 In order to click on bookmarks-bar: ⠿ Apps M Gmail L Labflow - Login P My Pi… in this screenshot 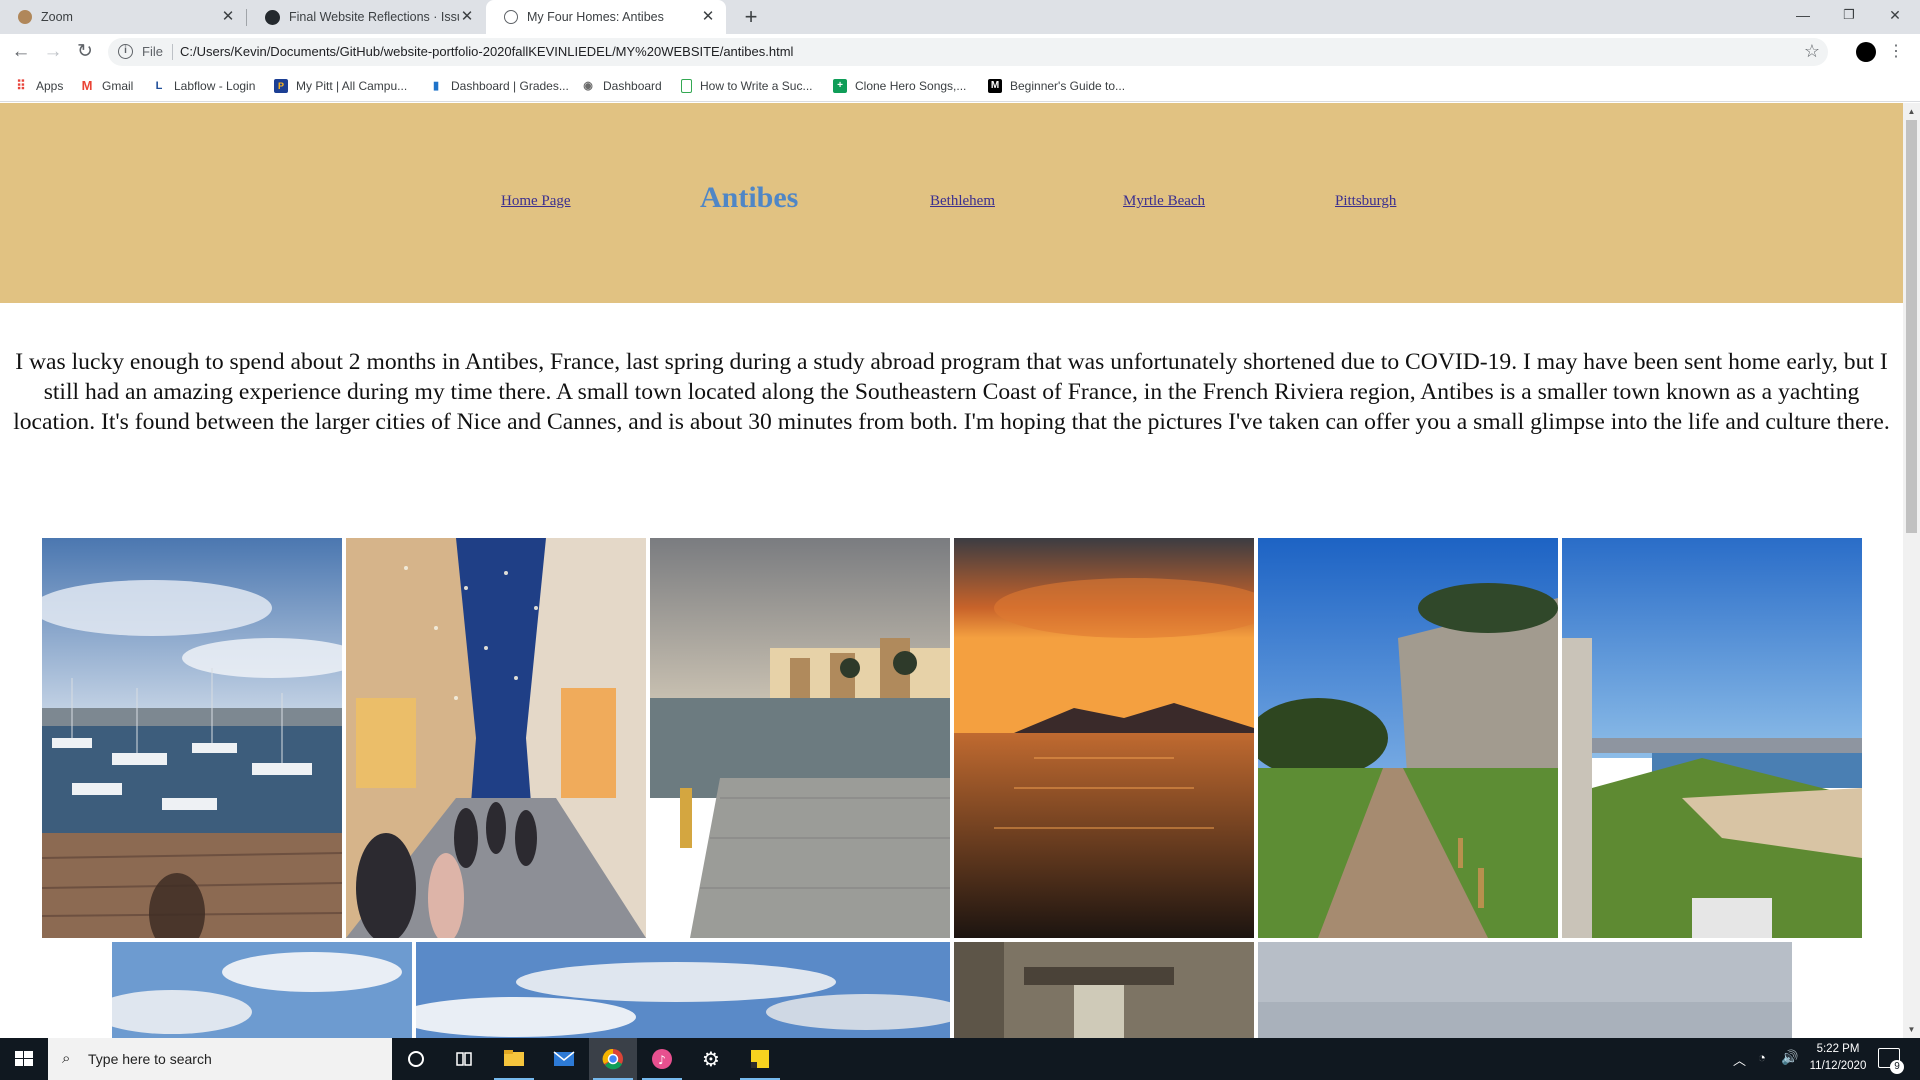, I will do `click(960, 86)`.